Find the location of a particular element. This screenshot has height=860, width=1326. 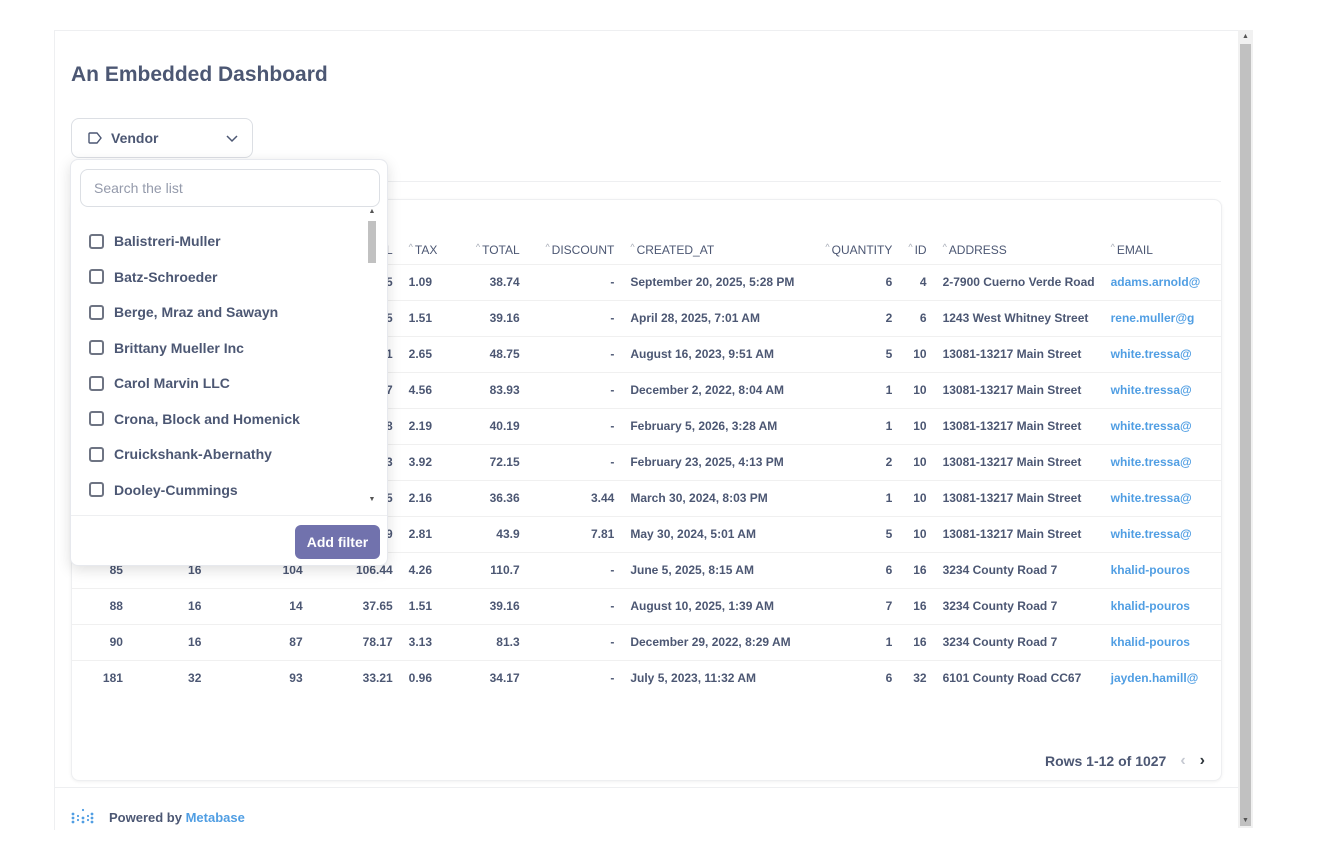

next-page-icon: › is located at coordinates (1202, 761).